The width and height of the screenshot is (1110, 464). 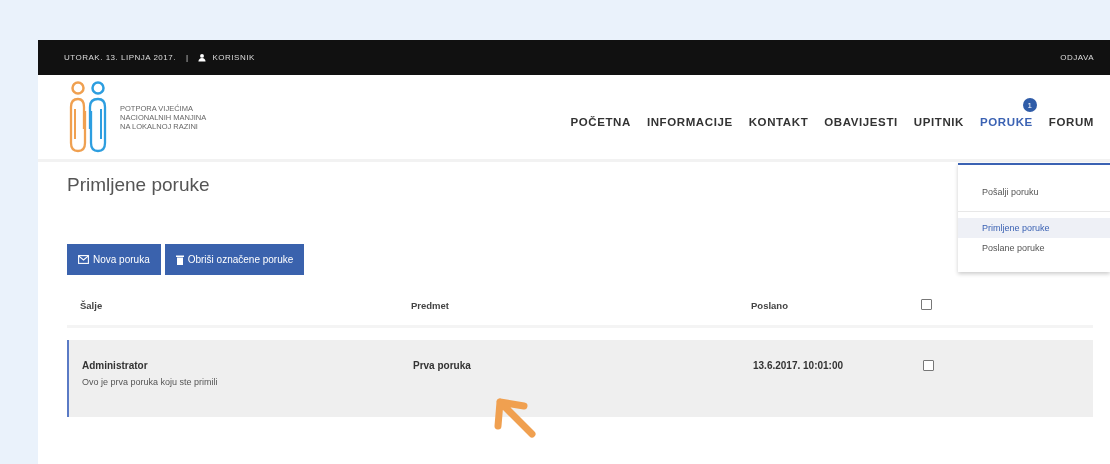 What do you see at coordinates (120, 57) in the screenshot?
I see `date-text: UTORAK. 13. LIPNJA 2017.` at bounding box center [120, 57].